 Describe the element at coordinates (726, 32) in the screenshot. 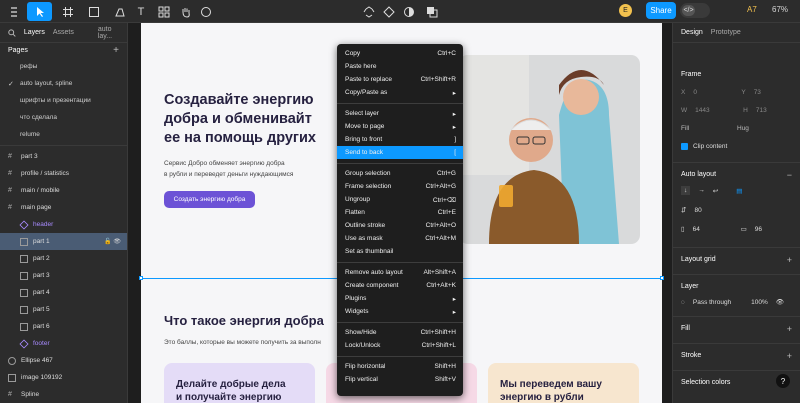

I see `tab-prototype: Prototype` at that location.